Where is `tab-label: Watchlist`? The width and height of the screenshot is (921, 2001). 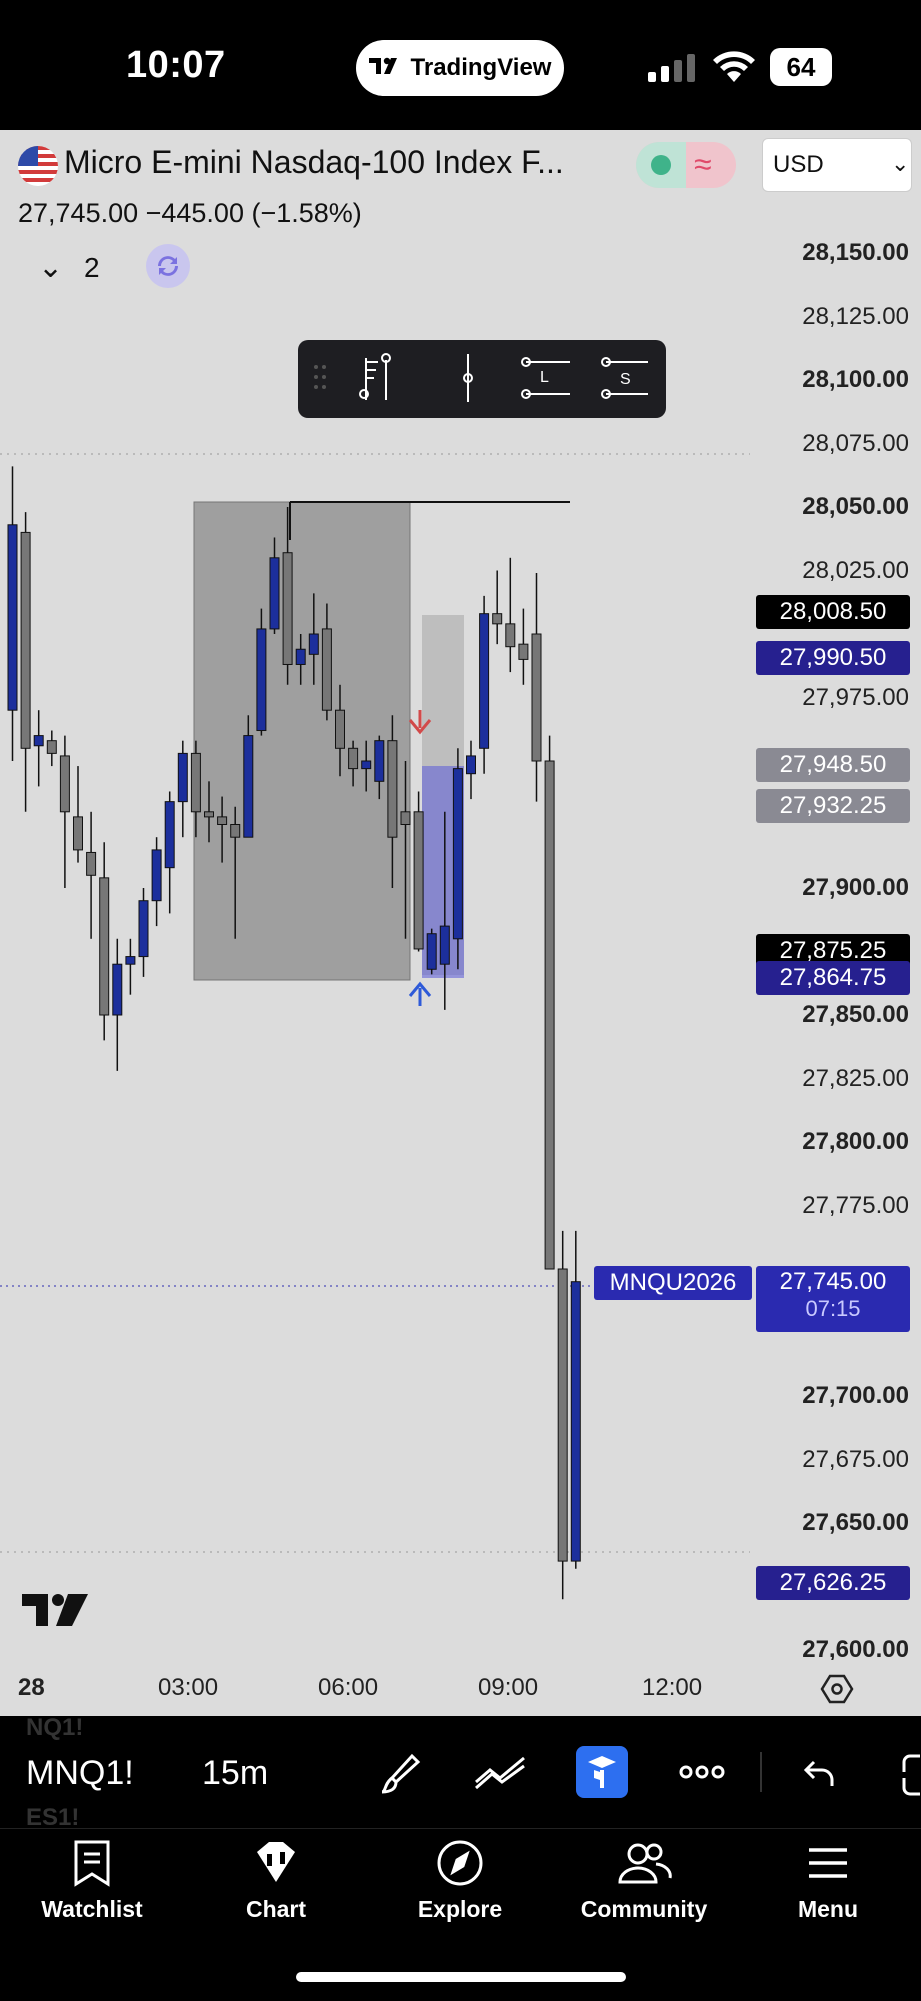
tab-label: Watchlist is located at coordinates (92, 1909).